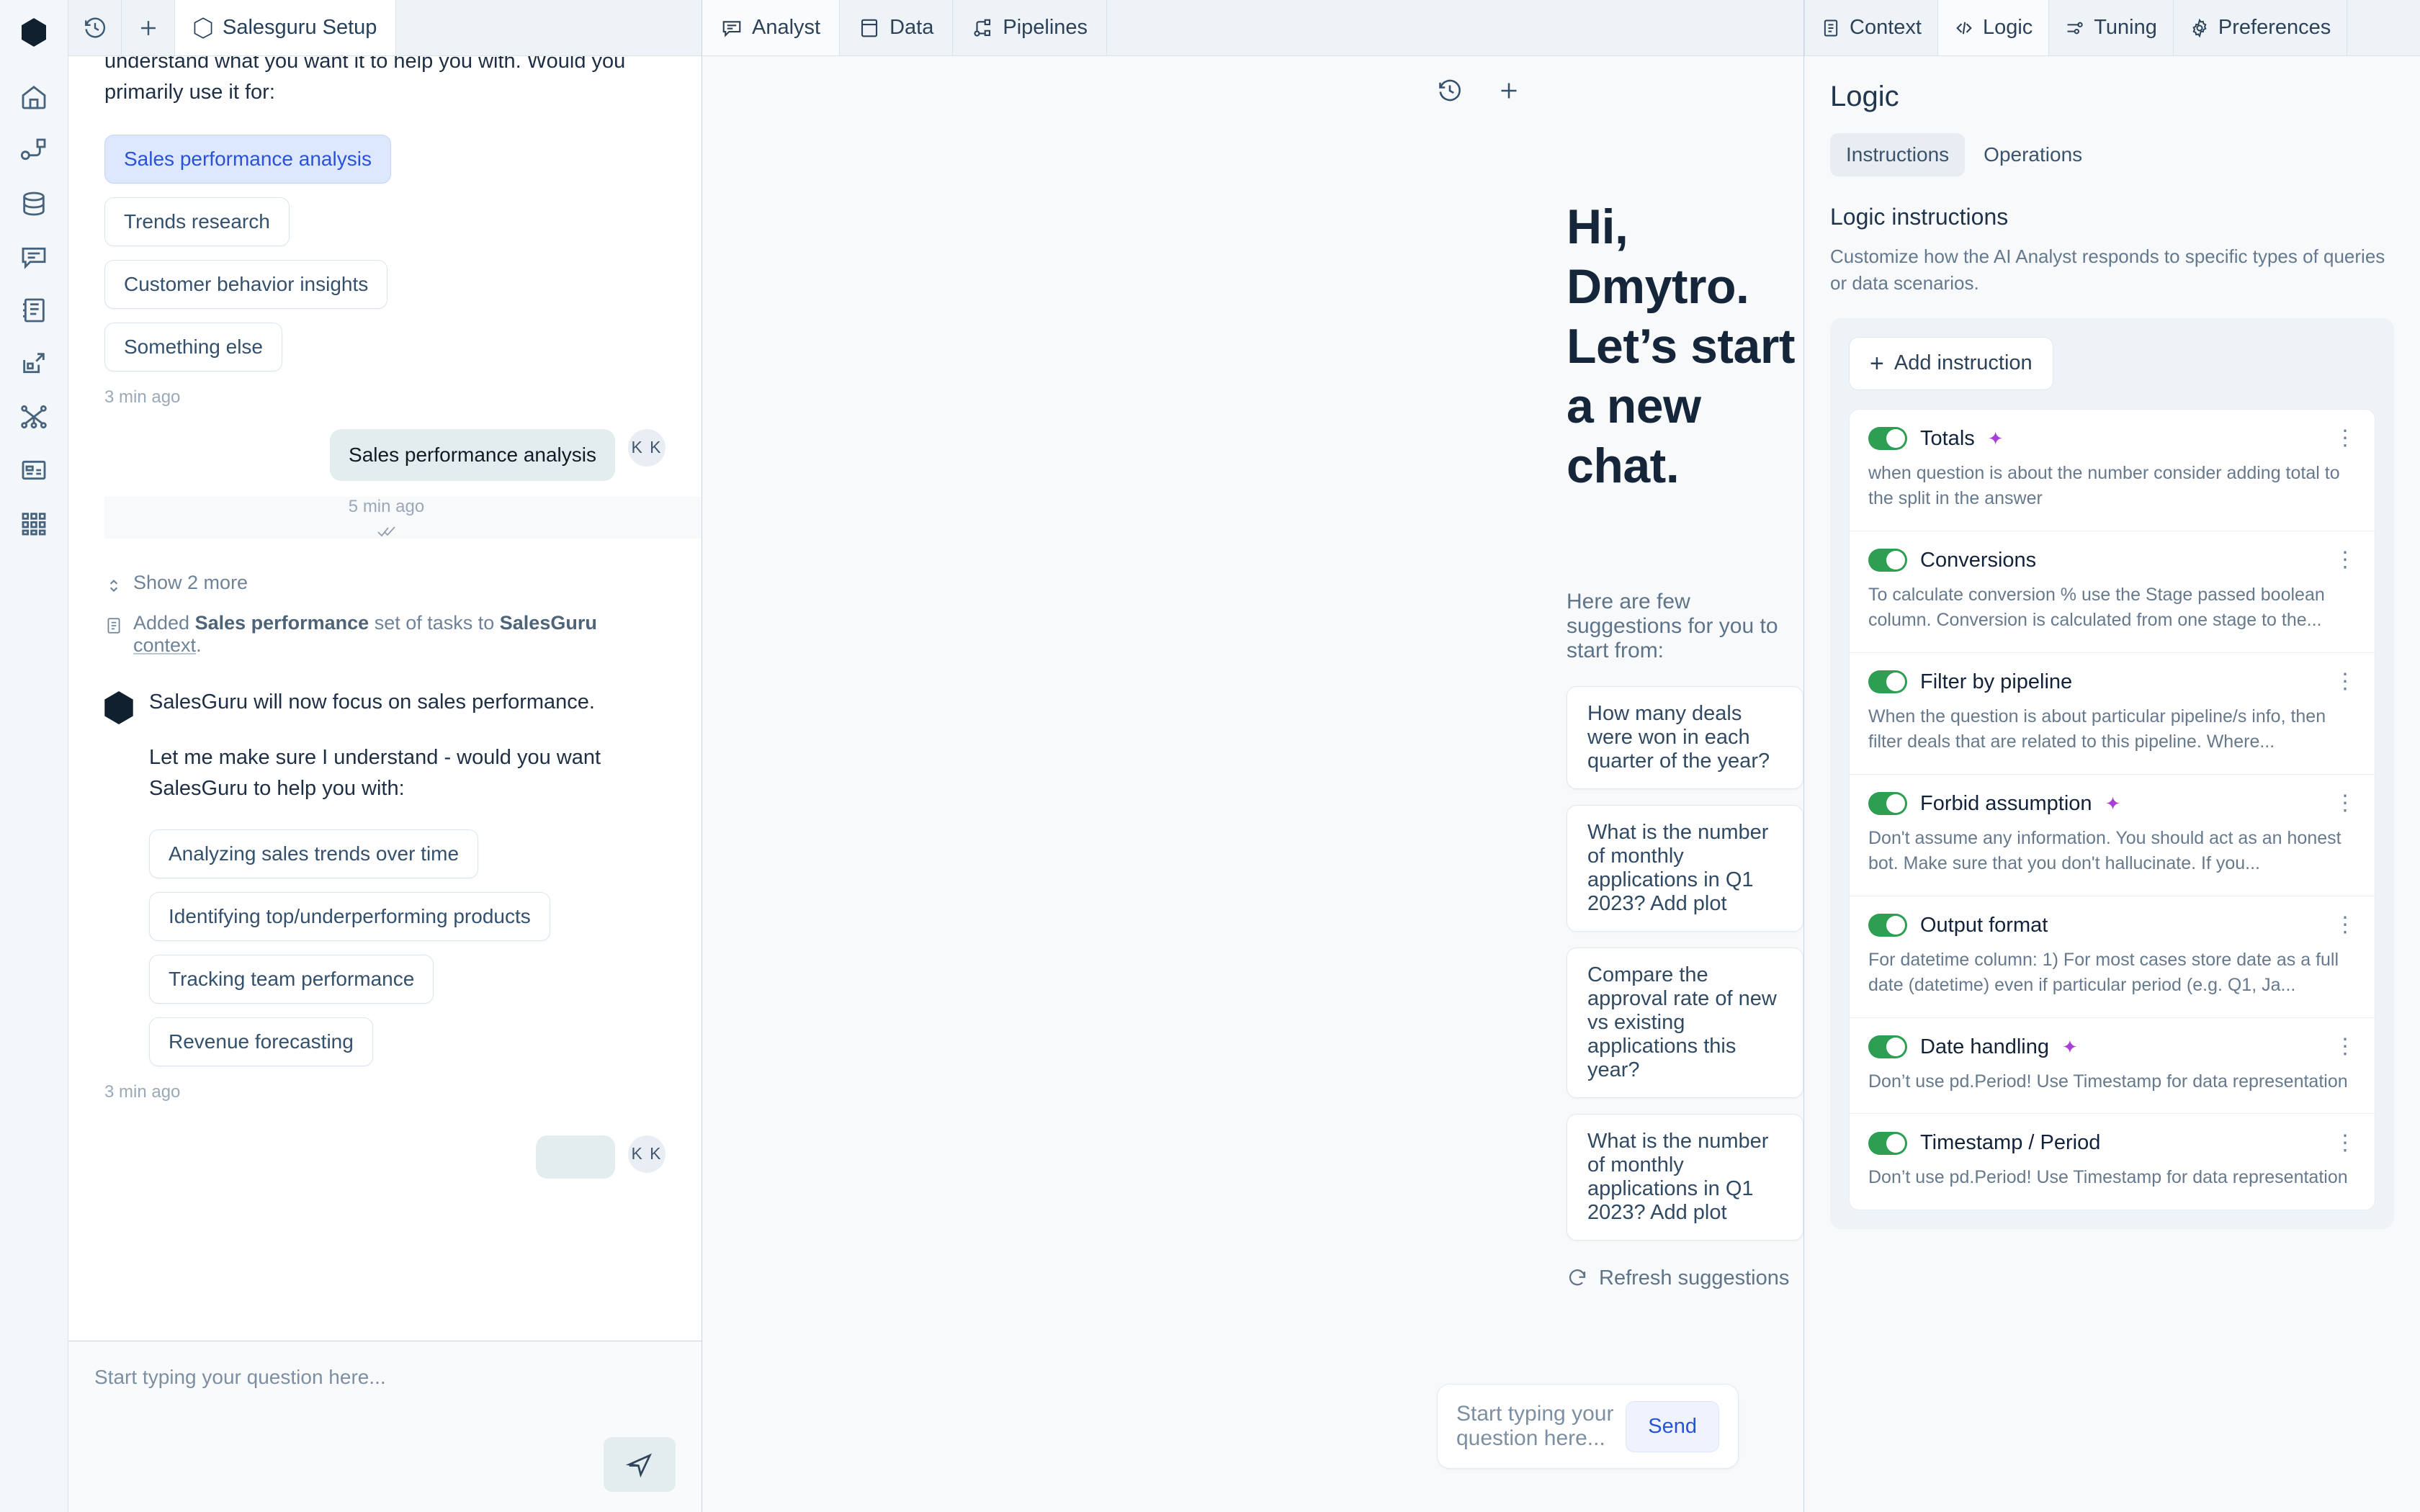 Image resolution: width=2420 pixels, height=1512 pixels. What do you see at coordinates (1578, 1277) in the screenshot?
I see `refresh-icon` at bounding box center [1578, 1277].